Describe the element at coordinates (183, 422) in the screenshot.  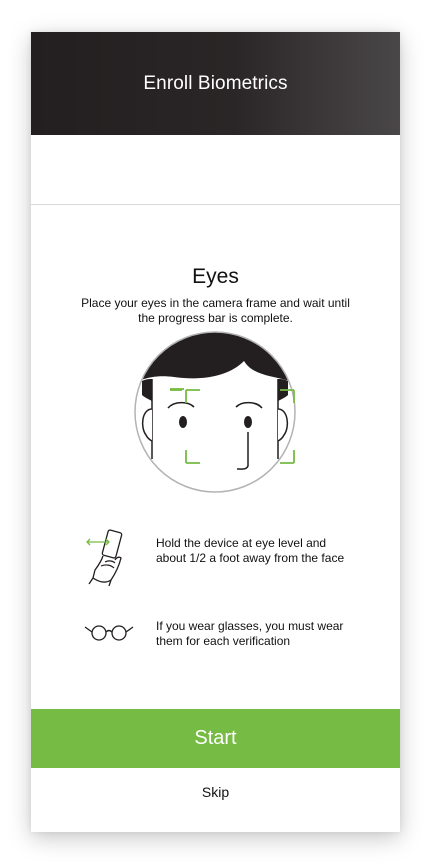
I see `left-eye` at that location.